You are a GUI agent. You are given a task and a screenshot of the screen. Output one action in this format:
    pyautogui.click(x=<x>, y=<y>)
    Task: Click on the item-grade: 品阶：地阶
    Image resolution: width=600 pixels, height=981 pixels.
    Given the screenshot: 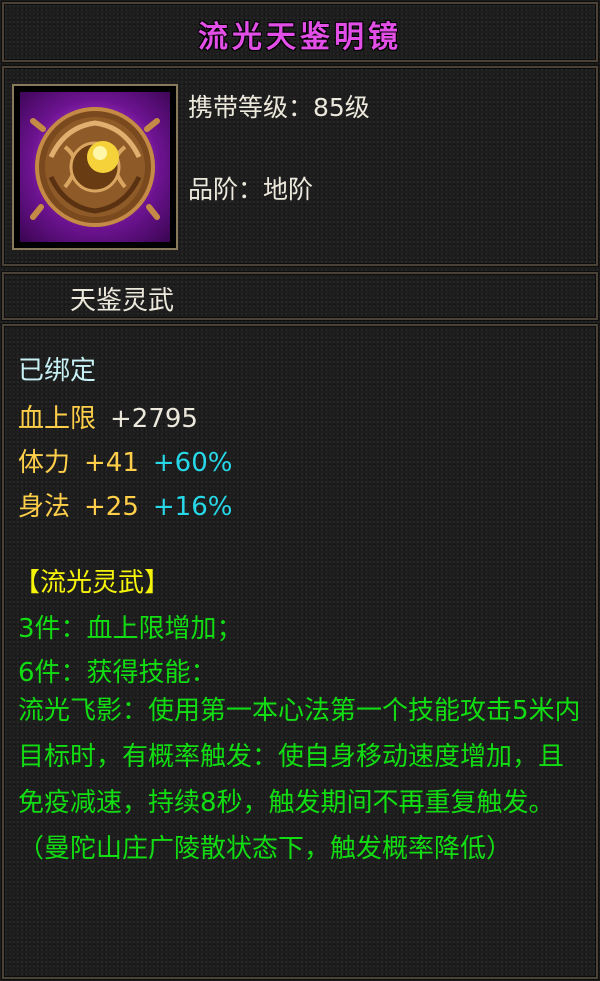 What is the action you would take?
    pyautogui.click(x=251, y=189)
    